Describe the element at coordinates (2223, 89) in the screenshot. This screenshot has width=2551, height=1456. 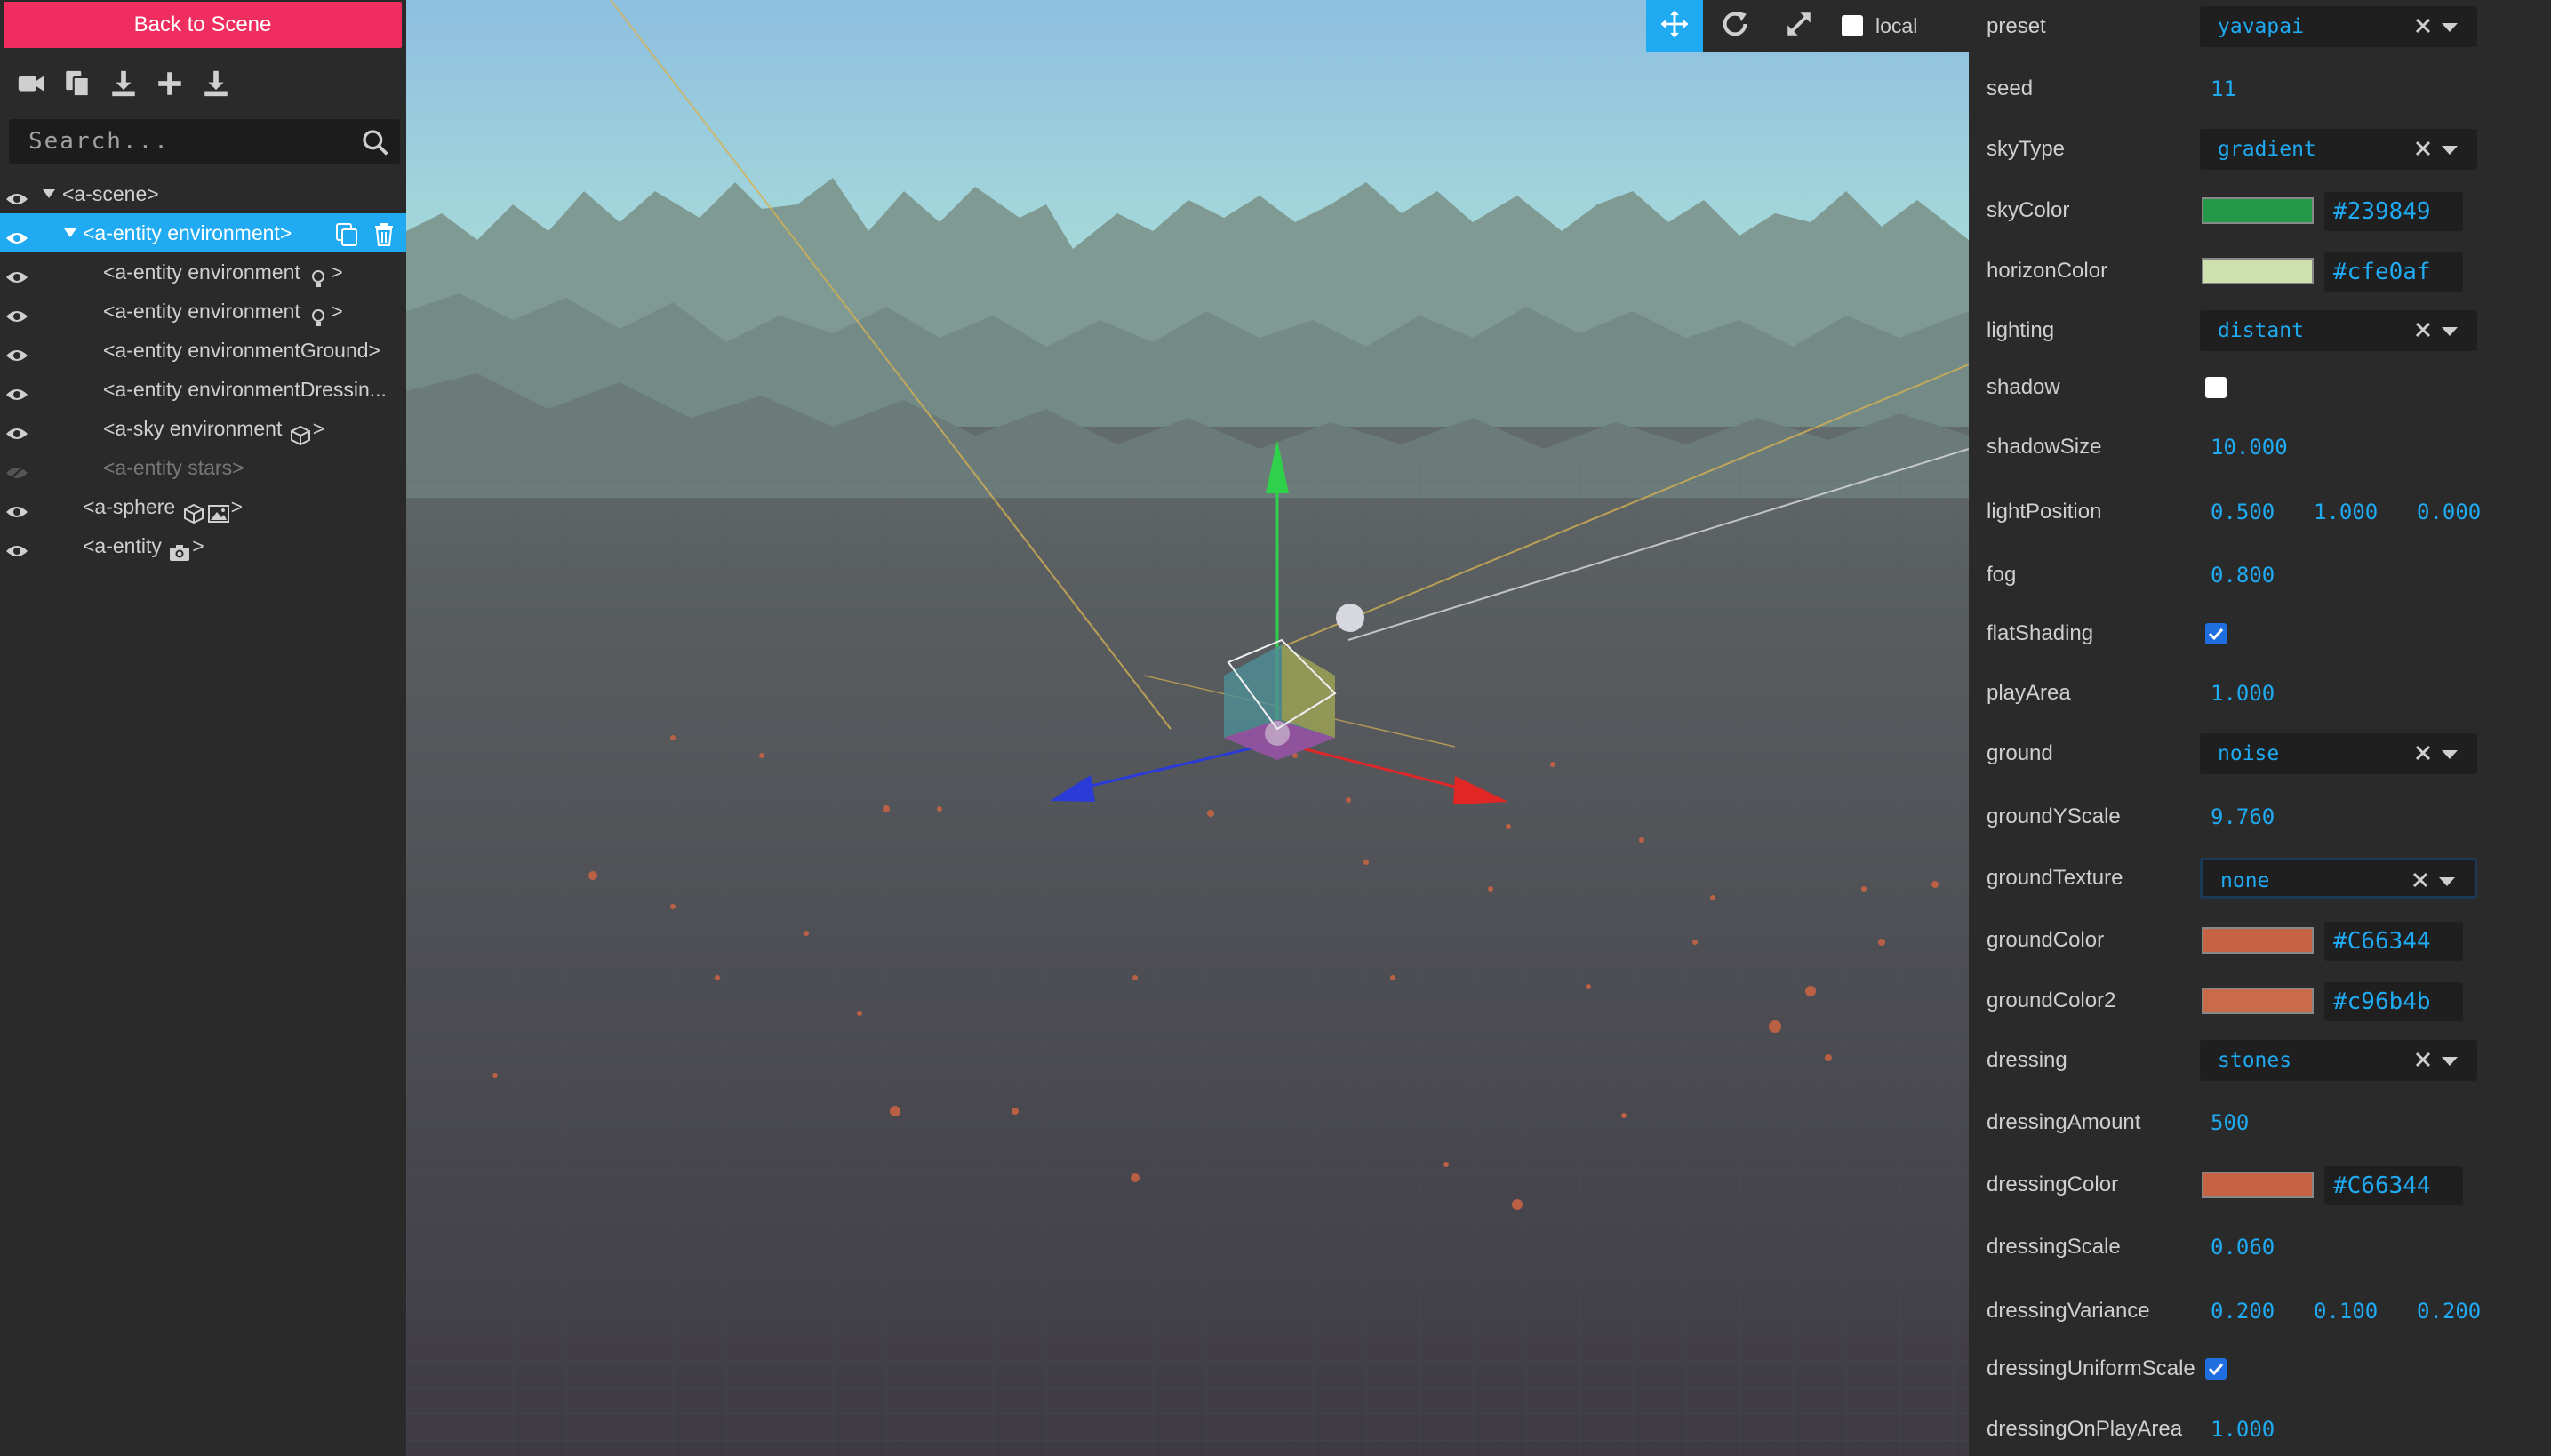
I see `seed-input: 11` at that location.